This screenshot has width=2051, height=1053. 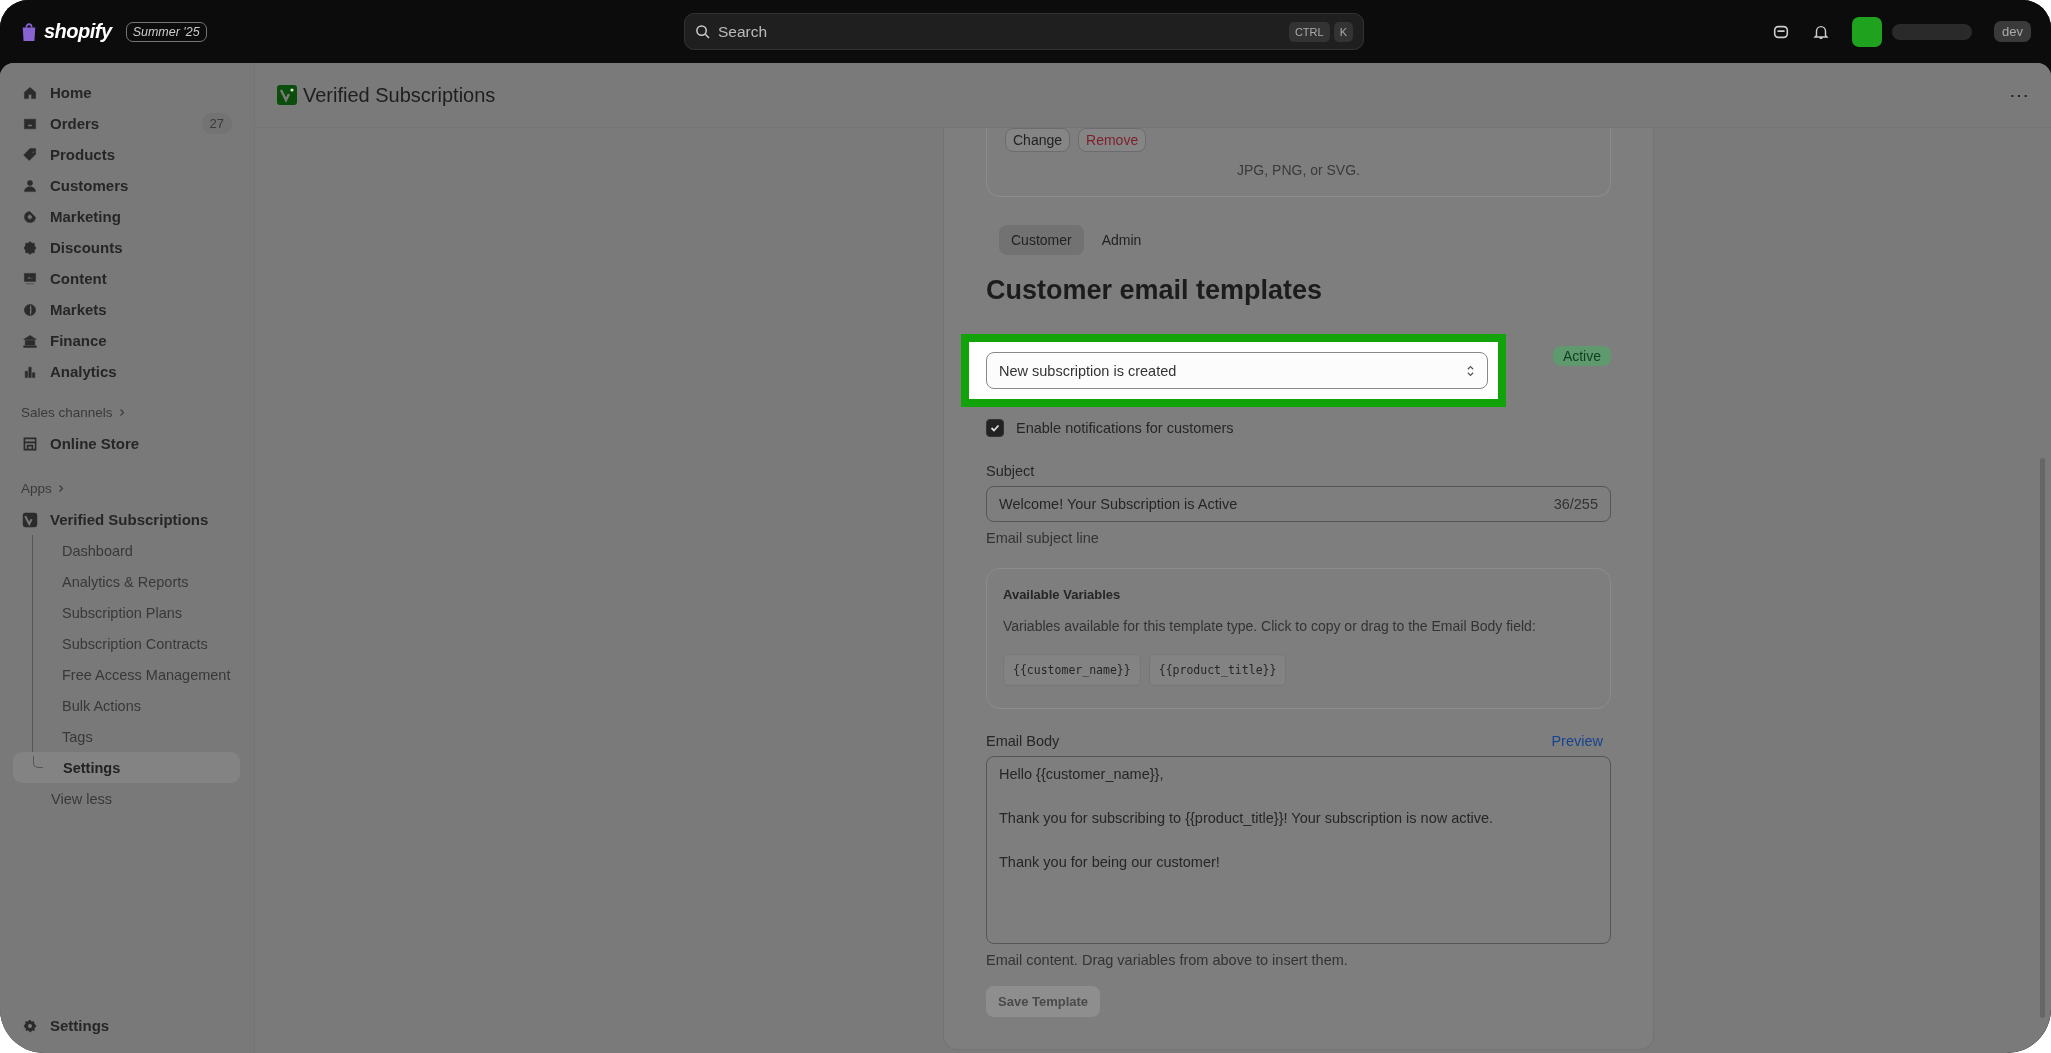 I want to click on change-button: Change, so click(x=1038, y=140).